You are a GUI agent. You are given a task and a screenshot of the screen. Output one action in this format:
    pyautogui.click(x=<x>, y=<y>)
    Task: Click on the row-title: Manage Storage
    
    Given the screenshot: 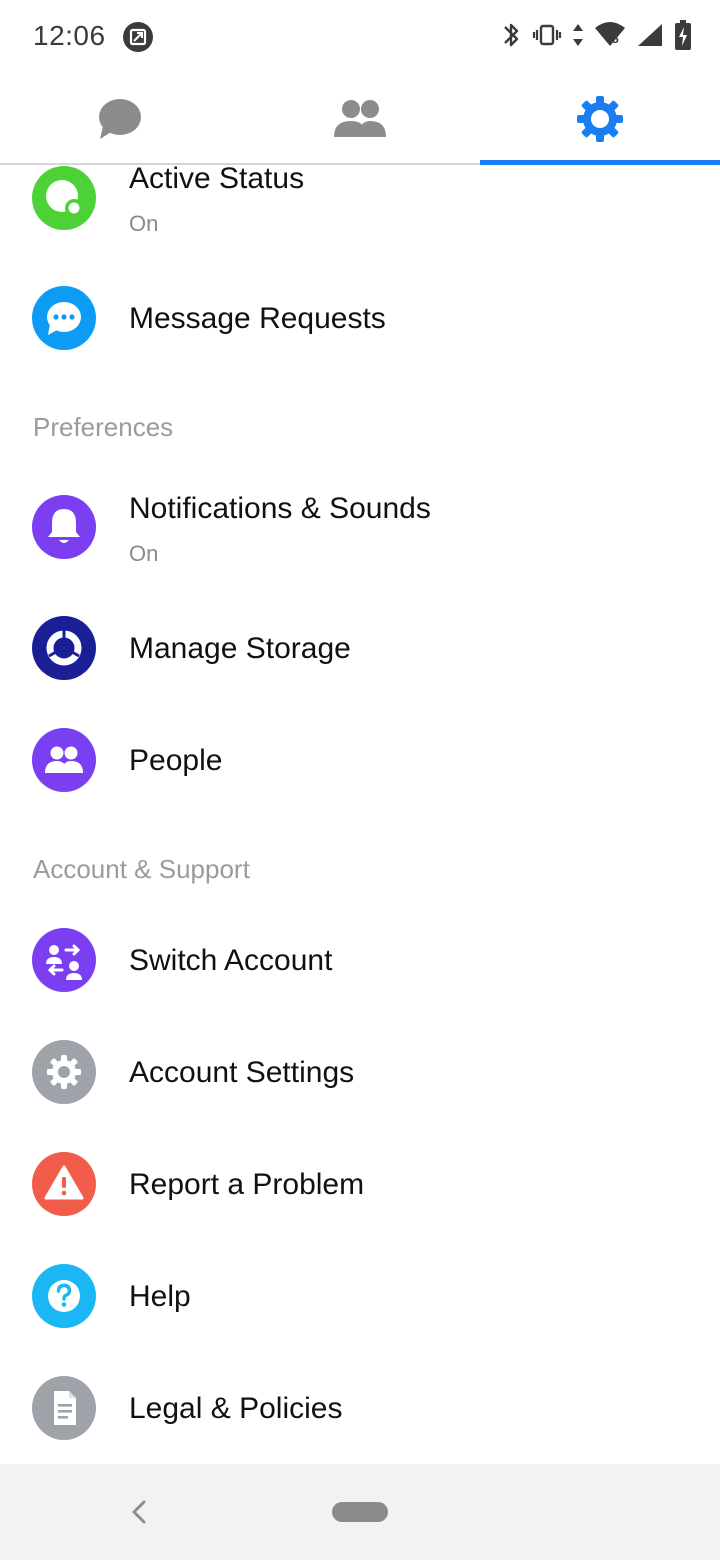 What is the action you would take?
    pyautogui.click(x=240, y=648)
    